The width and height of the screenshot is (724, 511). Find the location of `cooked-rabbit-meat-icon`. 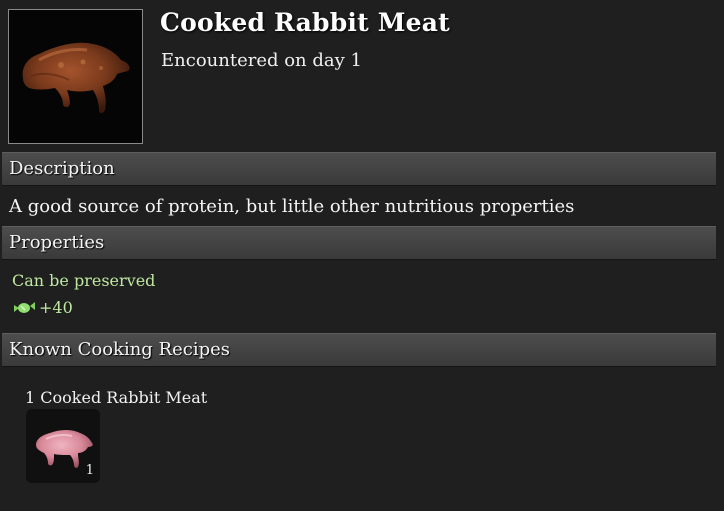

cooked-rabbit-meat-icon is located at coordinates (76, 77).